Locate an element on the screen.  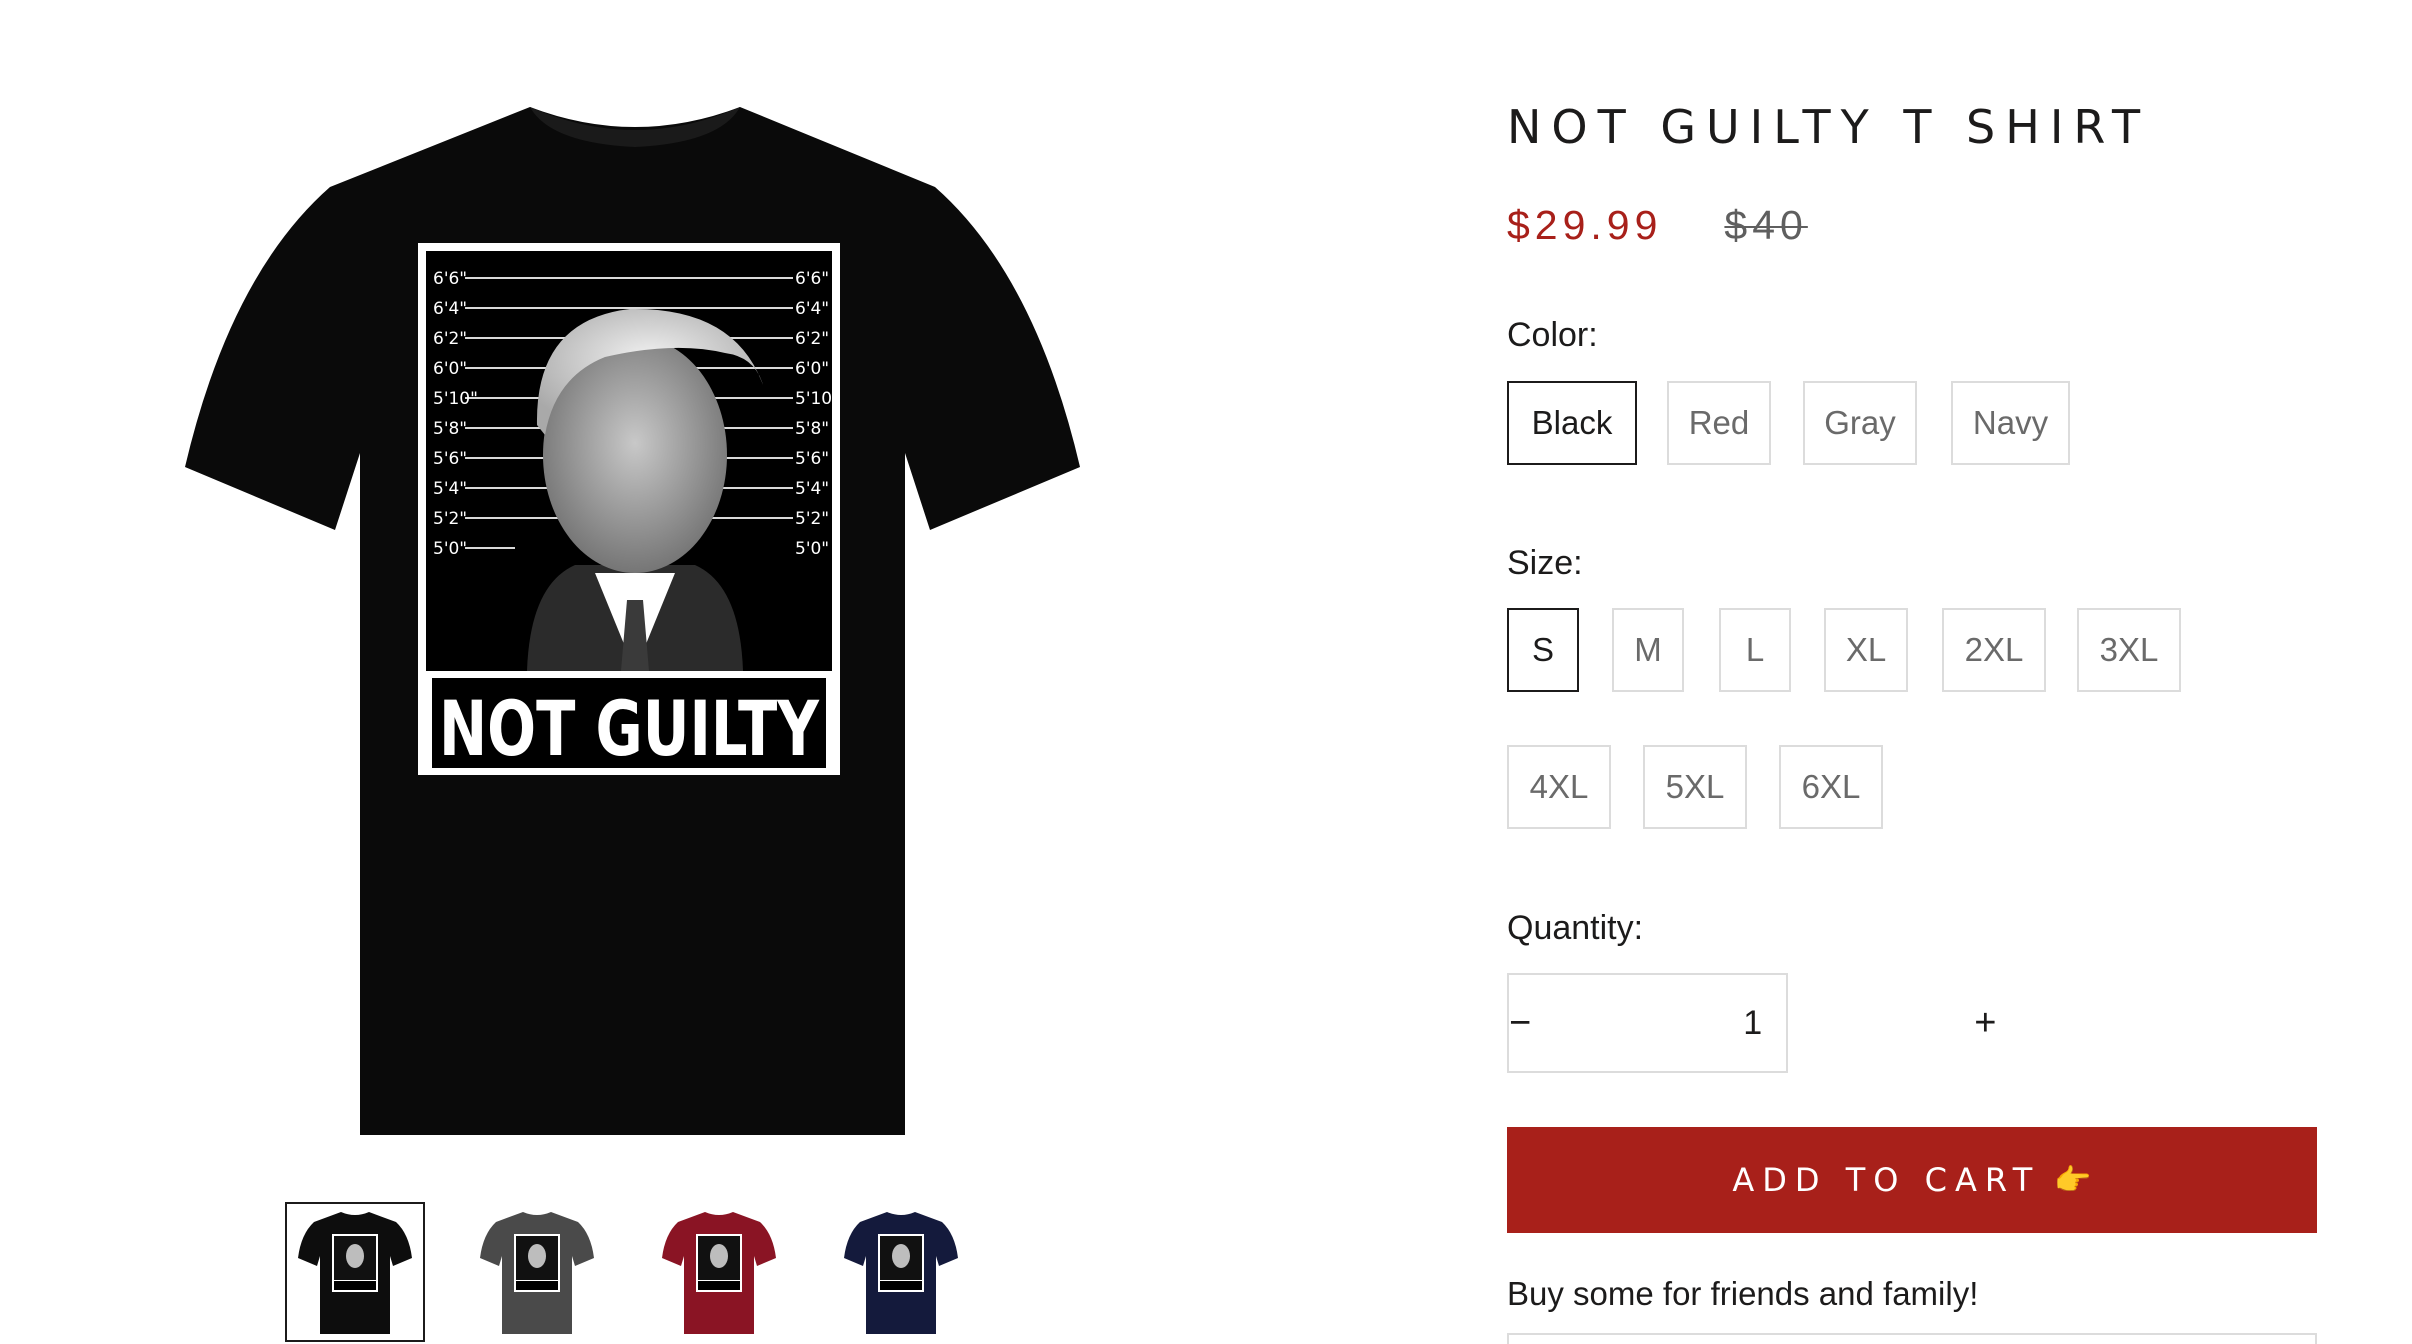
size-option-5xl: 5XL is located at coordinates (1695, 787).